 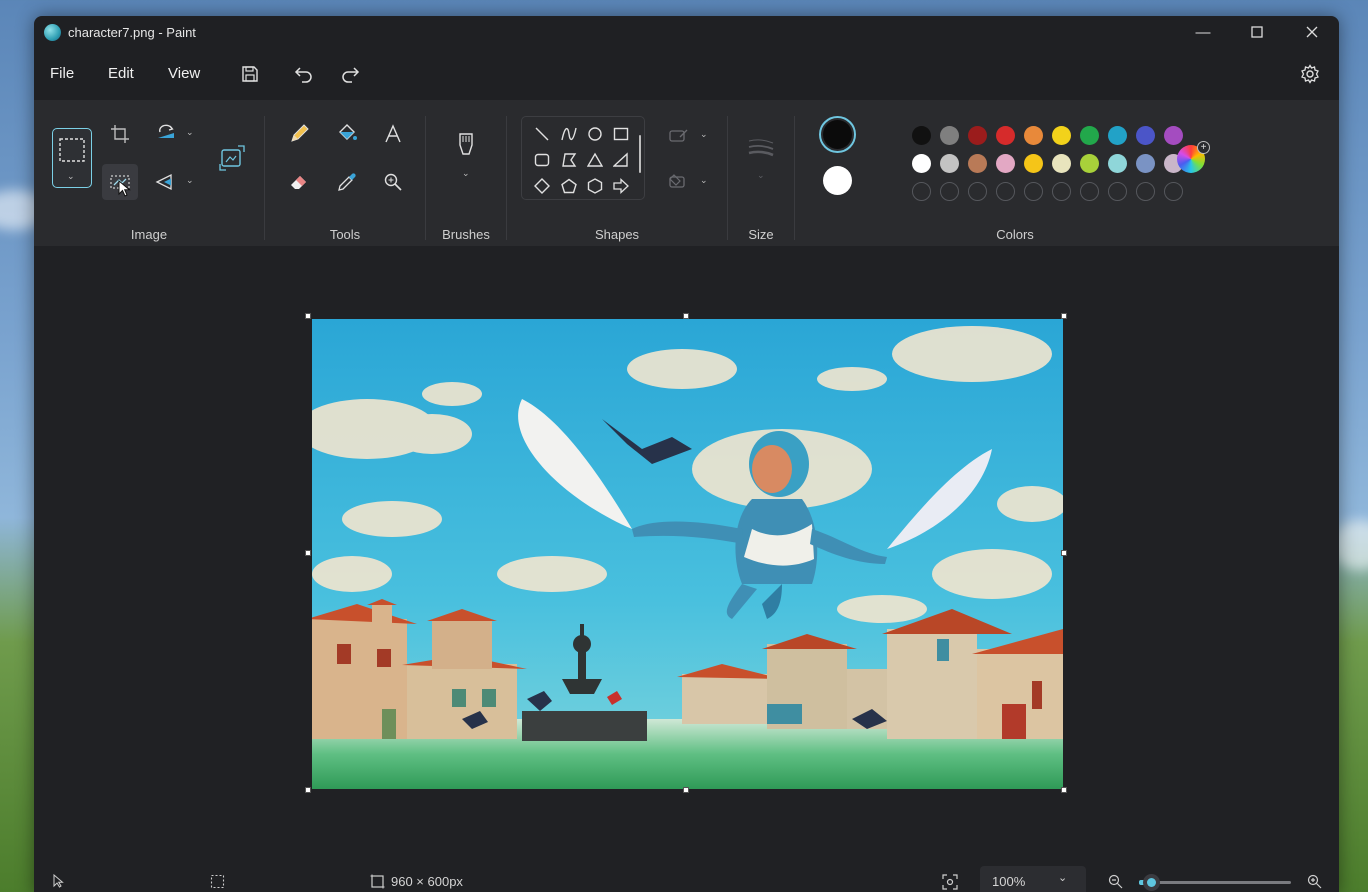 What do you see at coordinates (350, 74) in the screenshot?
I see `redo-icon` at bounding box center [350, 74].